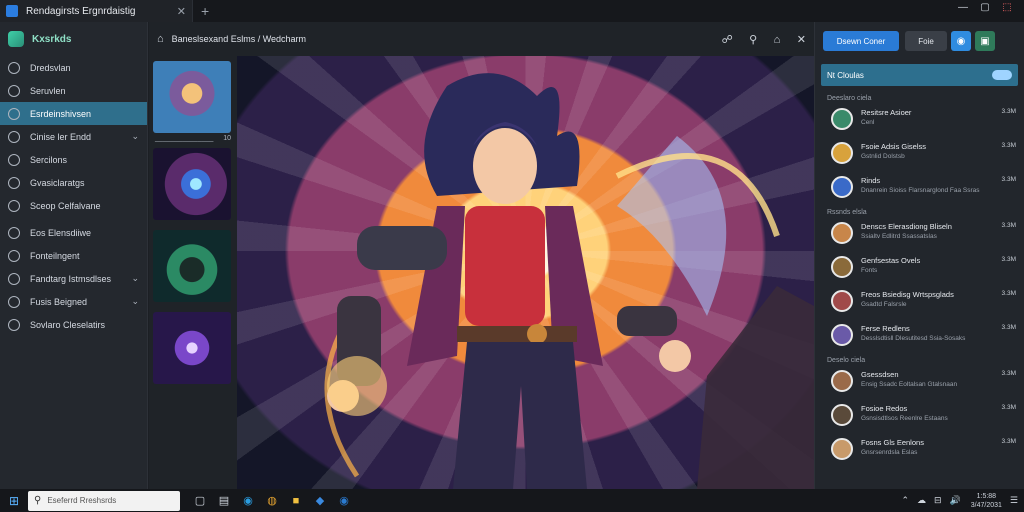  What do you see at coordinates (753, 40) in the screenshot?
I see `search-icon: ⚲` at bounding box center [753, 40].